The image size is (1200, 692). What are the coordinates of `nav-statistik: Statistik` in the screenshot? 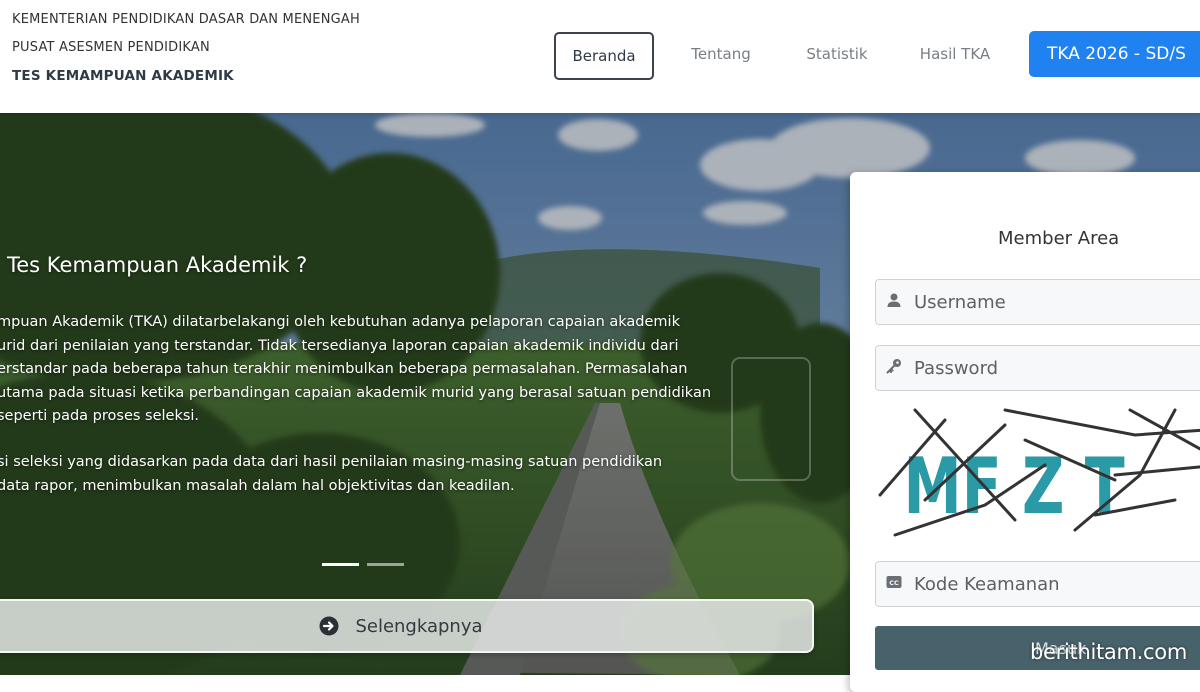 It's located at (837, 54).